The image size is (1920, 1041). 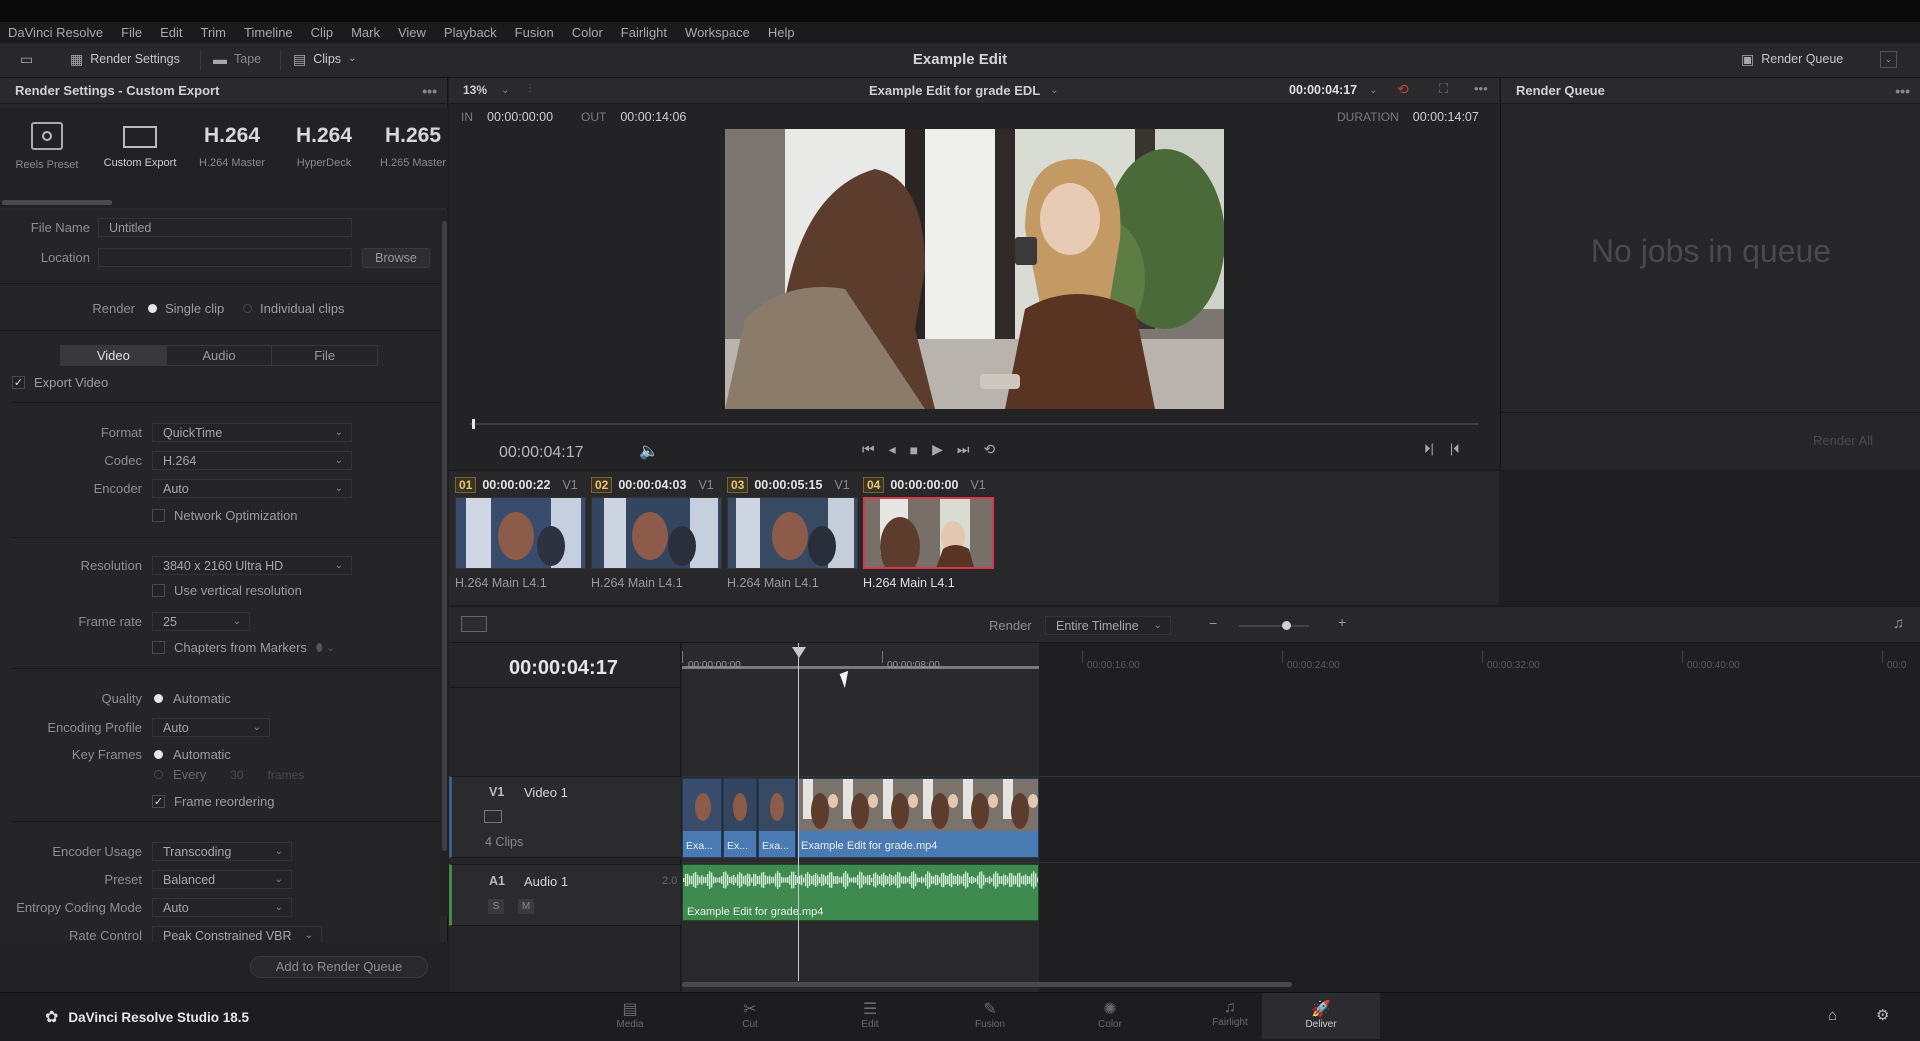 What do you see at coordinates (486, 90) in the screenshot?
I see `zoom-select: 13% ⌄` at bounding box center [486, 90].